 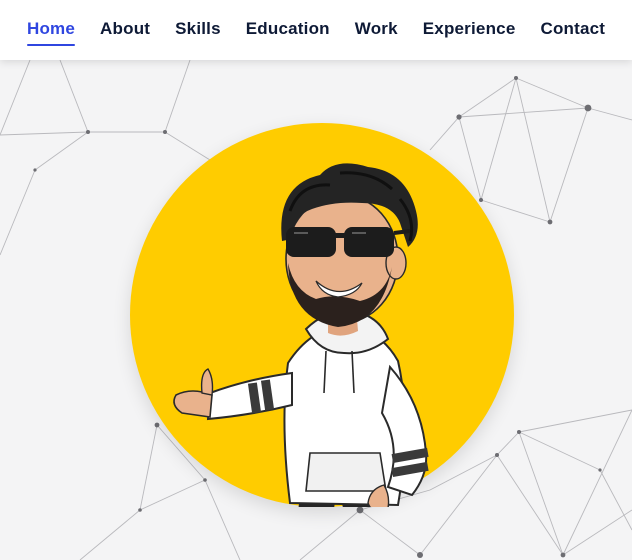 What do you see at coordinates (469, 29) in the screenshot?
I see `nav-link-experience: Experience` at bounding box center [469, 29].